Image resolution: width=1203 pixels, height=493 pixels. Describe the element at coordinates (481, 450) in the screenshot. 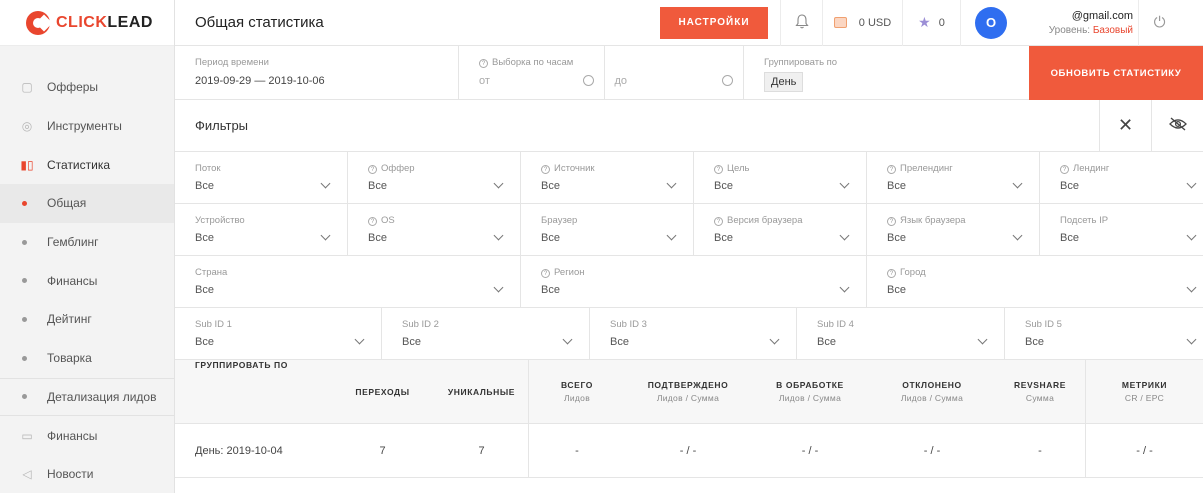

I see `cell-unique: 7` at that location.